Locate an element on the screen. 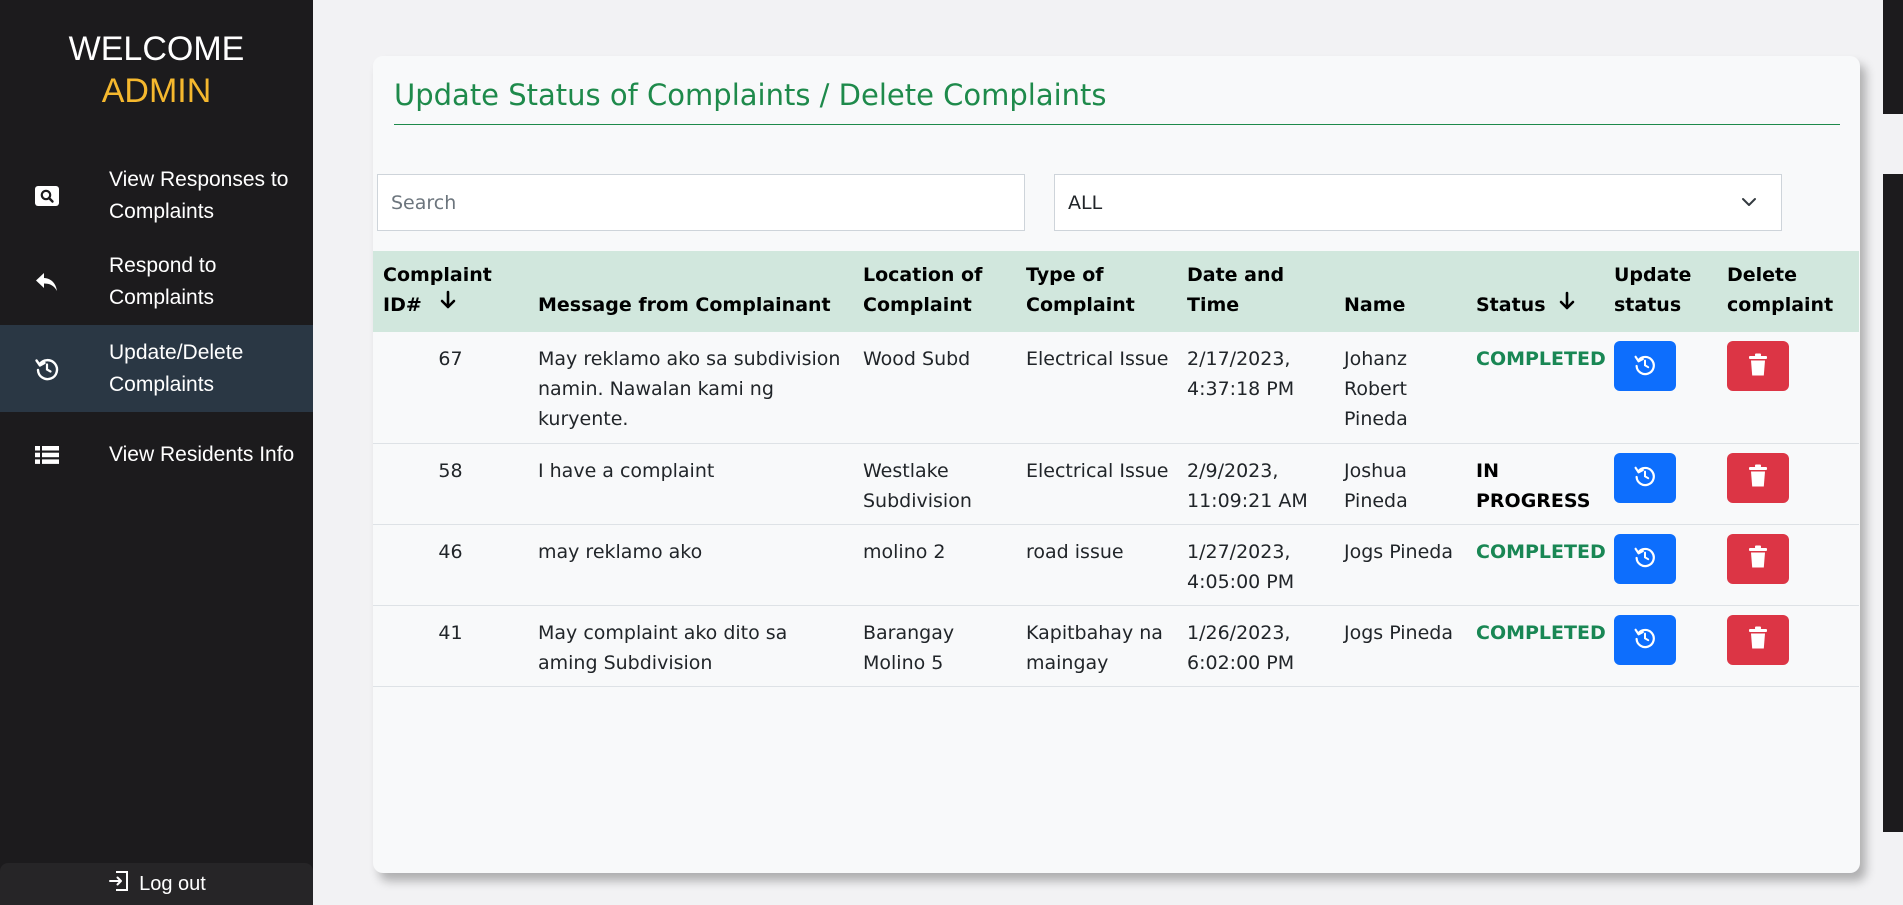  filter-selected-value: ALL is located at coordinates (1085, 202).